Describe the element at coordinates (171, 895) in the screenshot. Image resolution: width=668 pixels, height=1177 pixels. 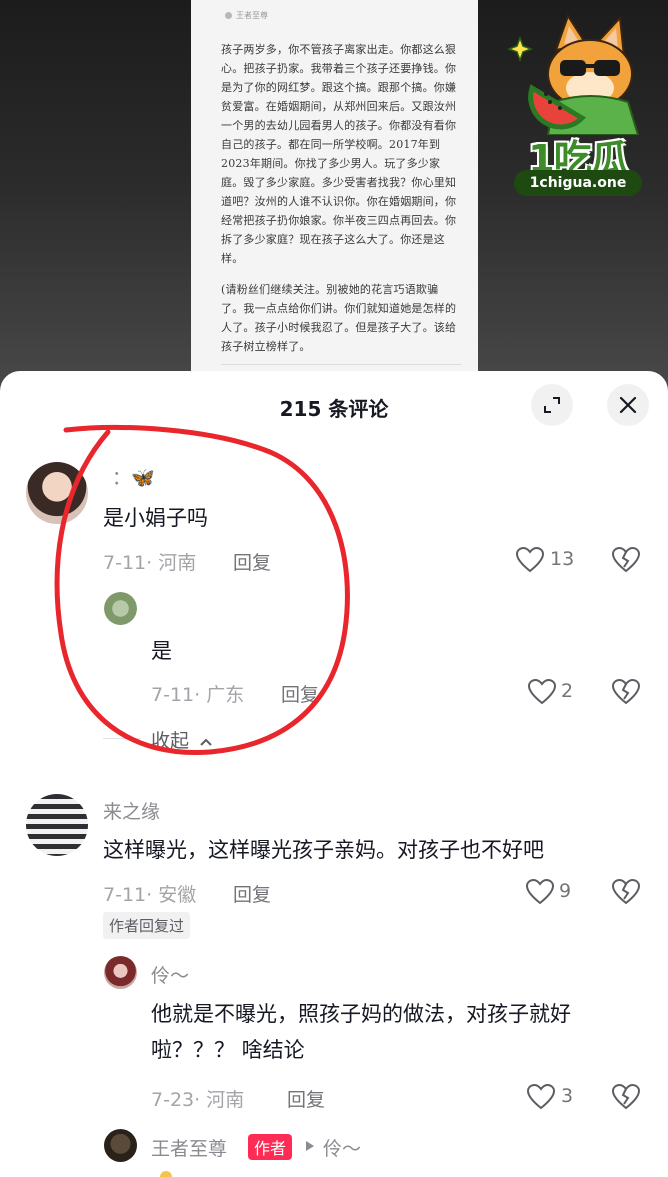
I see `comment-location: · 安徽` at that location.